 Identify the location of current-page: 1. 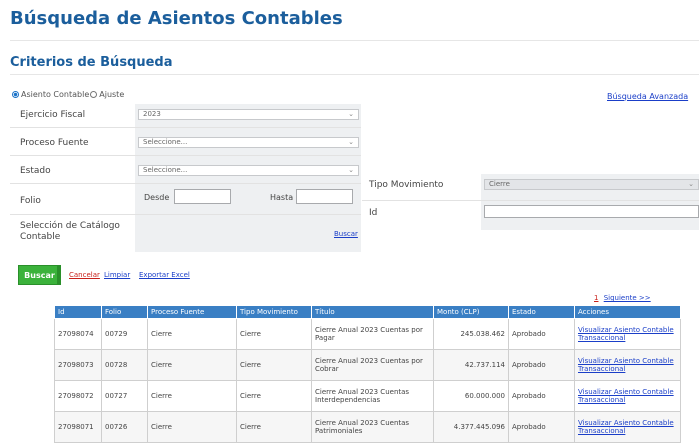
(596, 298).